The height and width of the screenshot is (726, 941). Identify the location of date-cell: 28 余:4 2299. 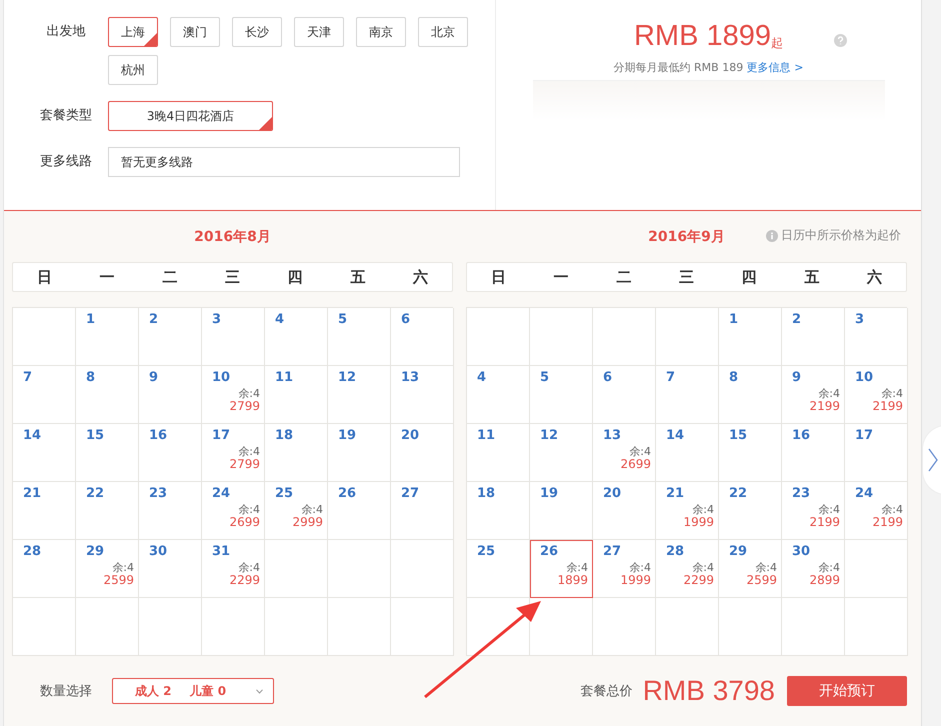
(687, 569).